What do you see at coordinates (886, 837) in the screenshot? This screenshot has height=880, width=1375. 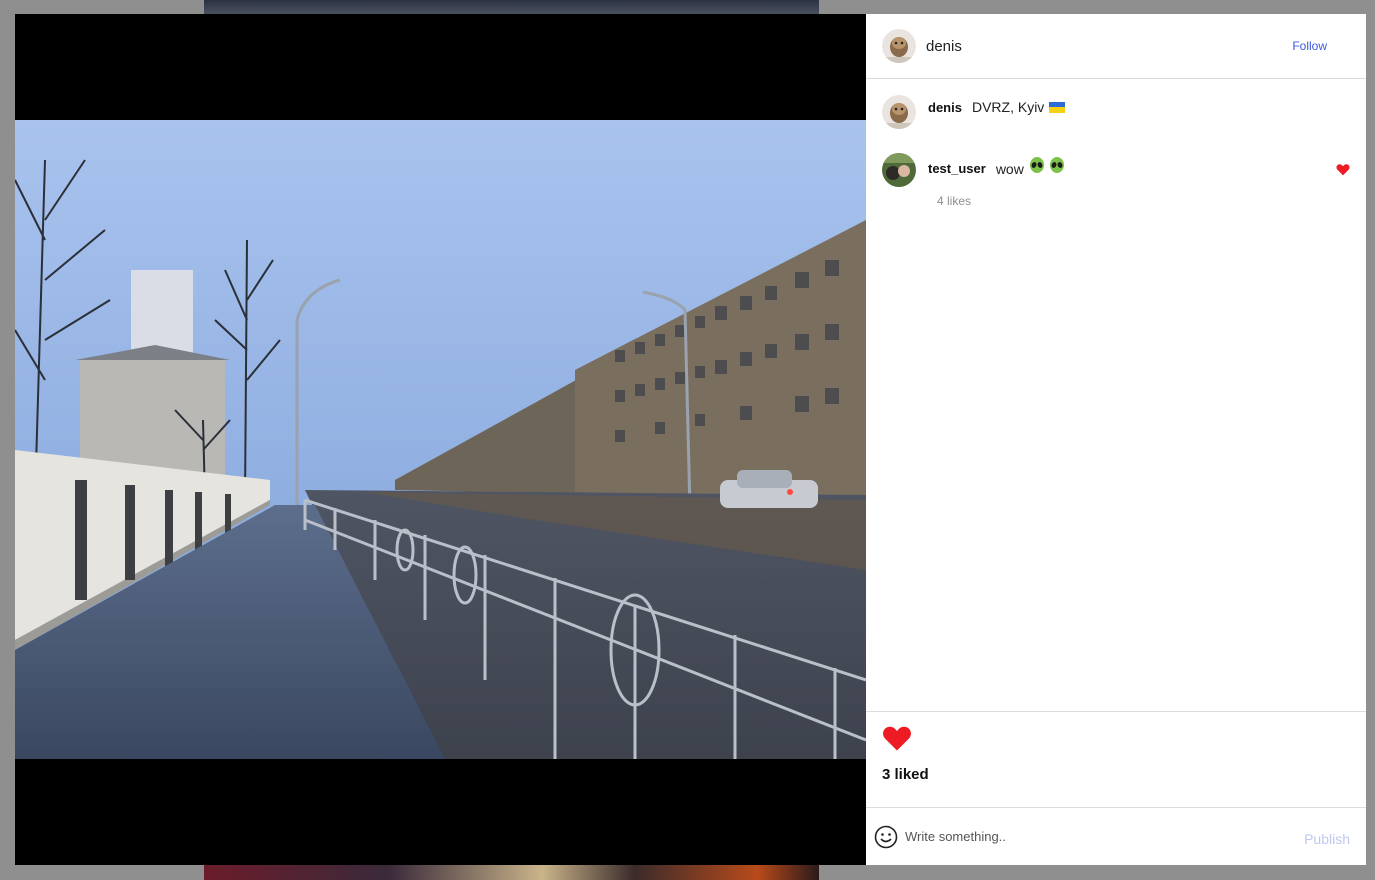 I see `smiley-icon` at bounding box center [886, 837].